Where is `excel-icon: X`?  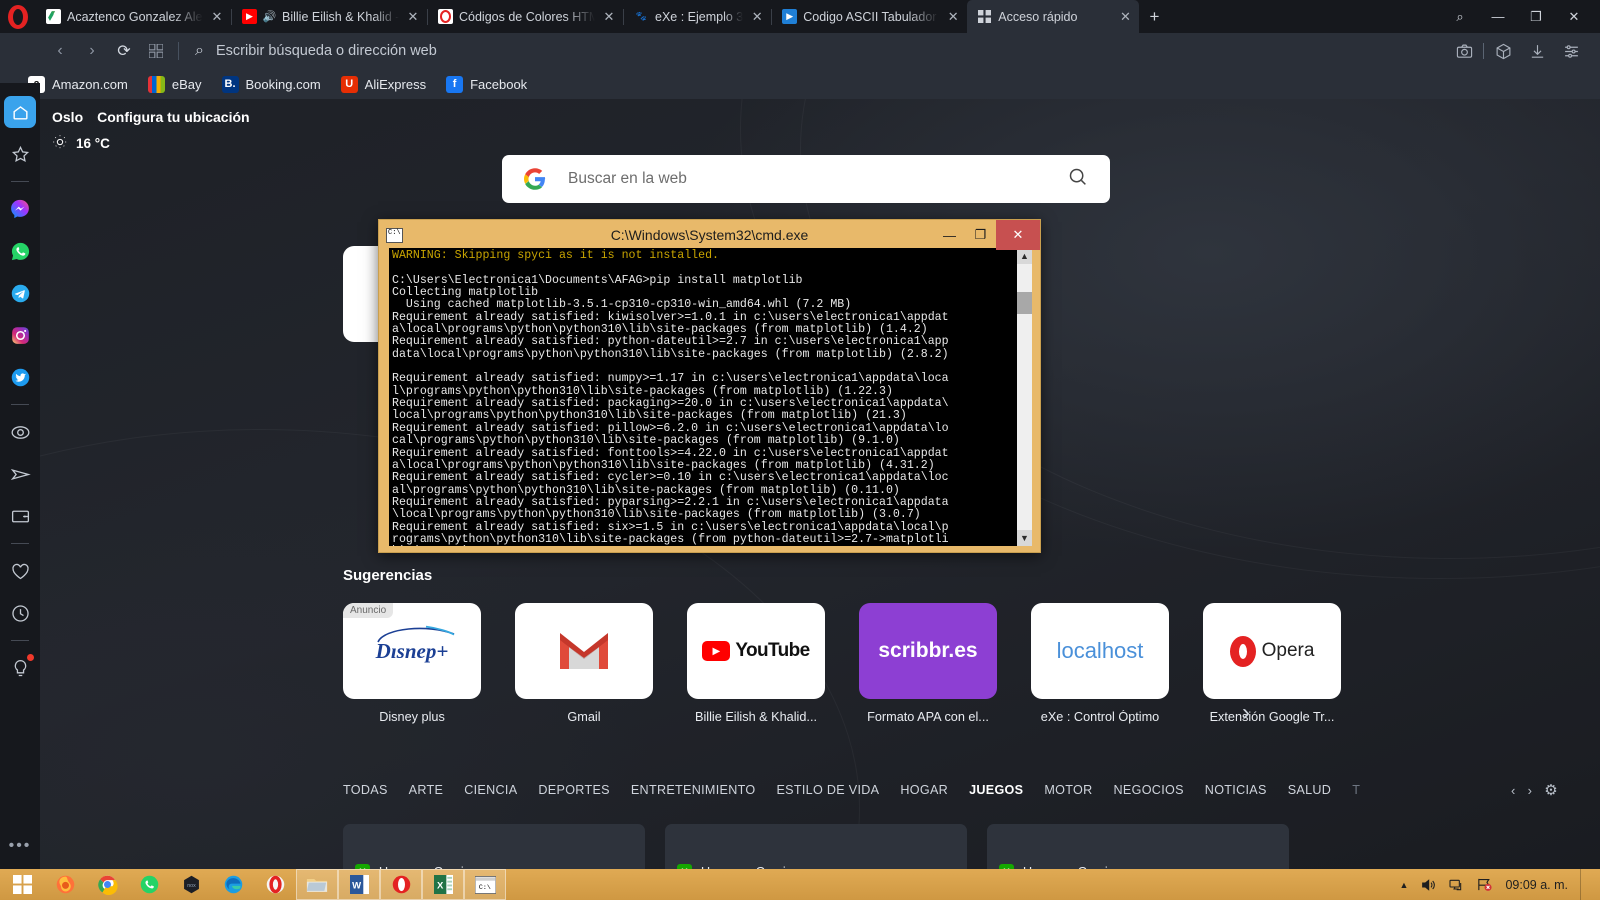 excel-icon: X is located at coordinates (443, 884).